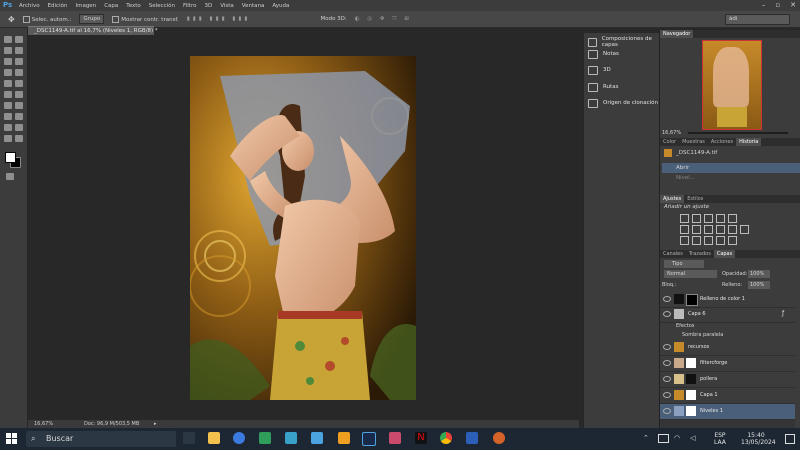 The height and width of the screenshot is (450, 800). Describe the element at coordinates (19, 50) in the screenshot. I see `quick-select-tool-icon` at that location.